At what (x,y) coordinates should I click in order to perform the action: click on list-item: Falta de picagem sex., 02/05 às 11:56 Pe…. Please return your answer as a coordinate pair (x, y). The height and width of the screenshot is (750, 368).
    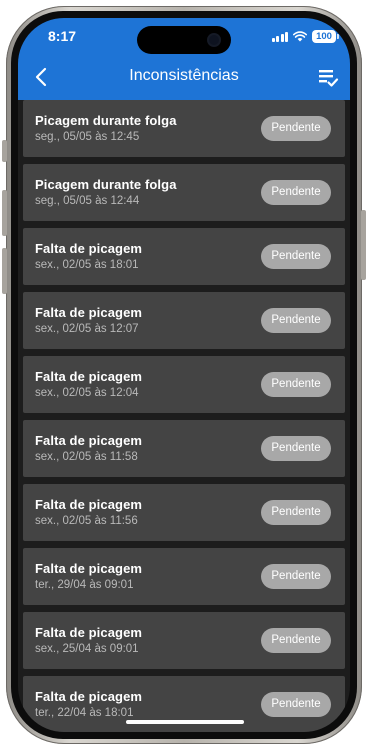
    Looking at the image, I should click on (184, 512).